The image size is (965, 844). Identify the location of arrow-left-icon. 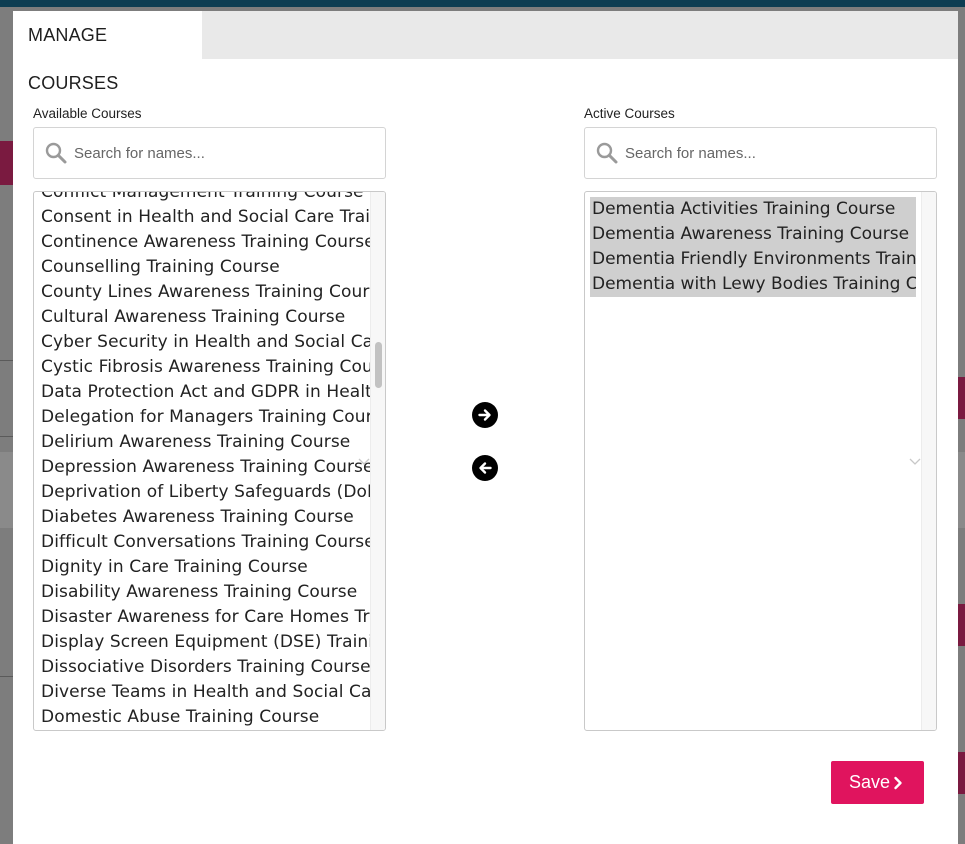
(485, 468).